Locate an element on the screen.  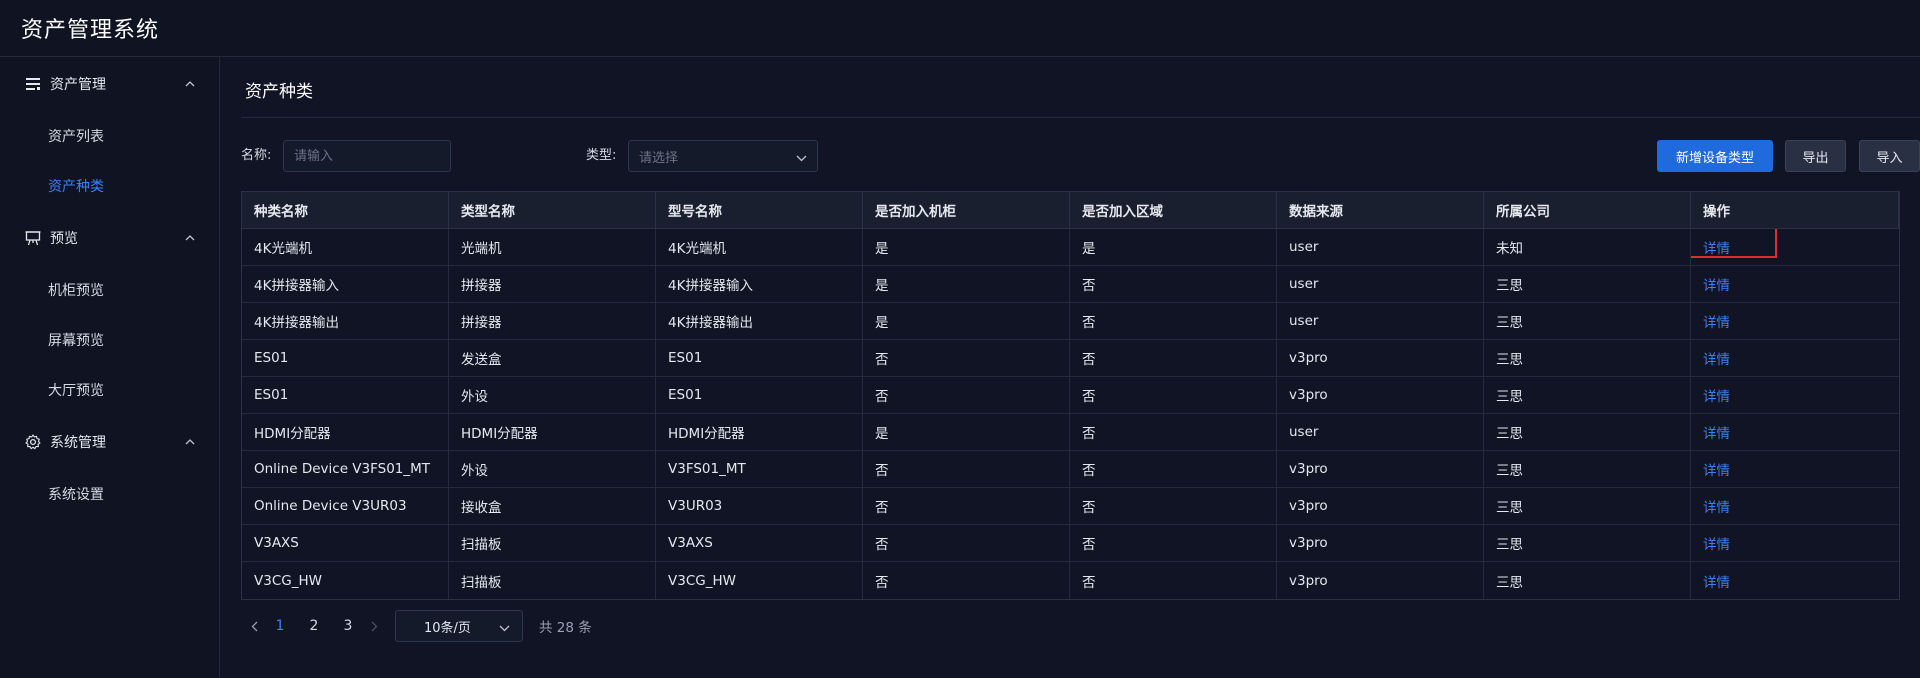
sidebar-item-label: 机柜预览 is located at coordinates (76, 291).